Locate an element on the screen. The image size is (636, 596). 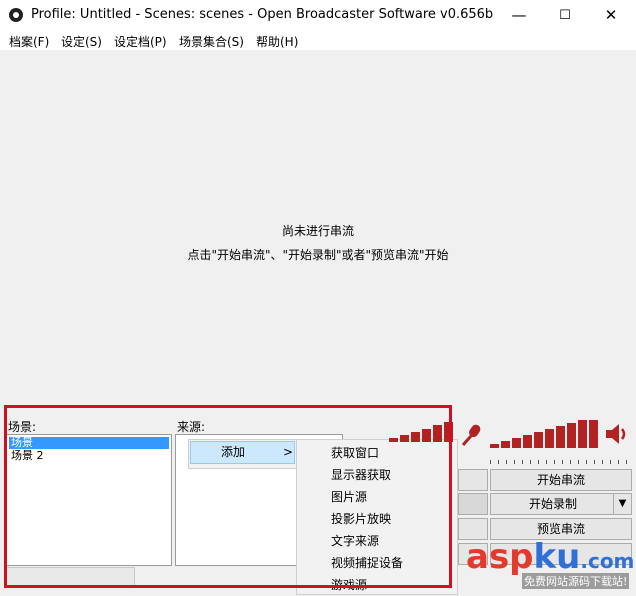
menu-help: 帮助(H) is located at coordinates (277, 41).